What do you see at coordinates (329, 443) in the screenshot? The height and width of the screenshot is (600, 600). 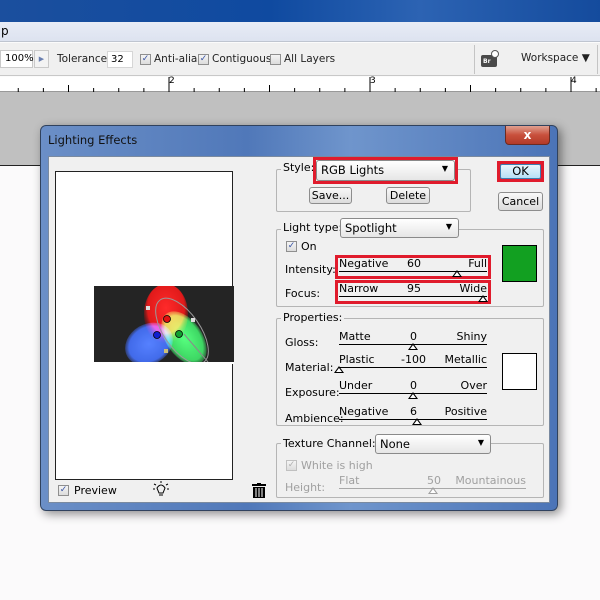 I see `texture-channel-label: Texture Channel:` at bounding box center [329, 443].